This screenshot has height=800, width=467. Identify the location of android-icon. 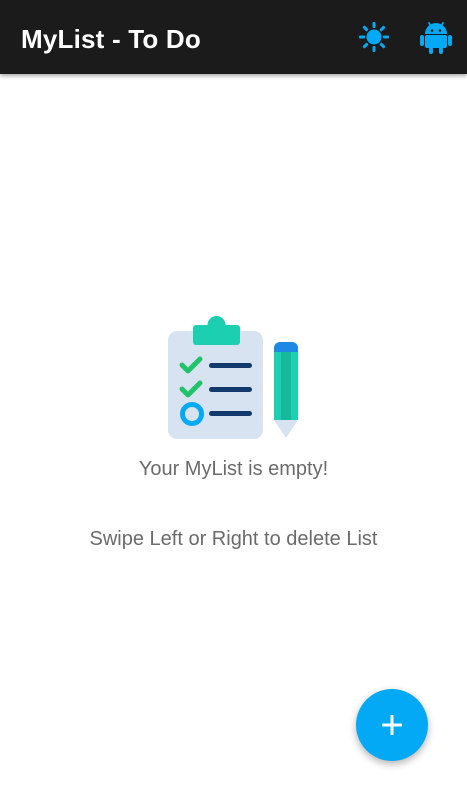
(436, 38).